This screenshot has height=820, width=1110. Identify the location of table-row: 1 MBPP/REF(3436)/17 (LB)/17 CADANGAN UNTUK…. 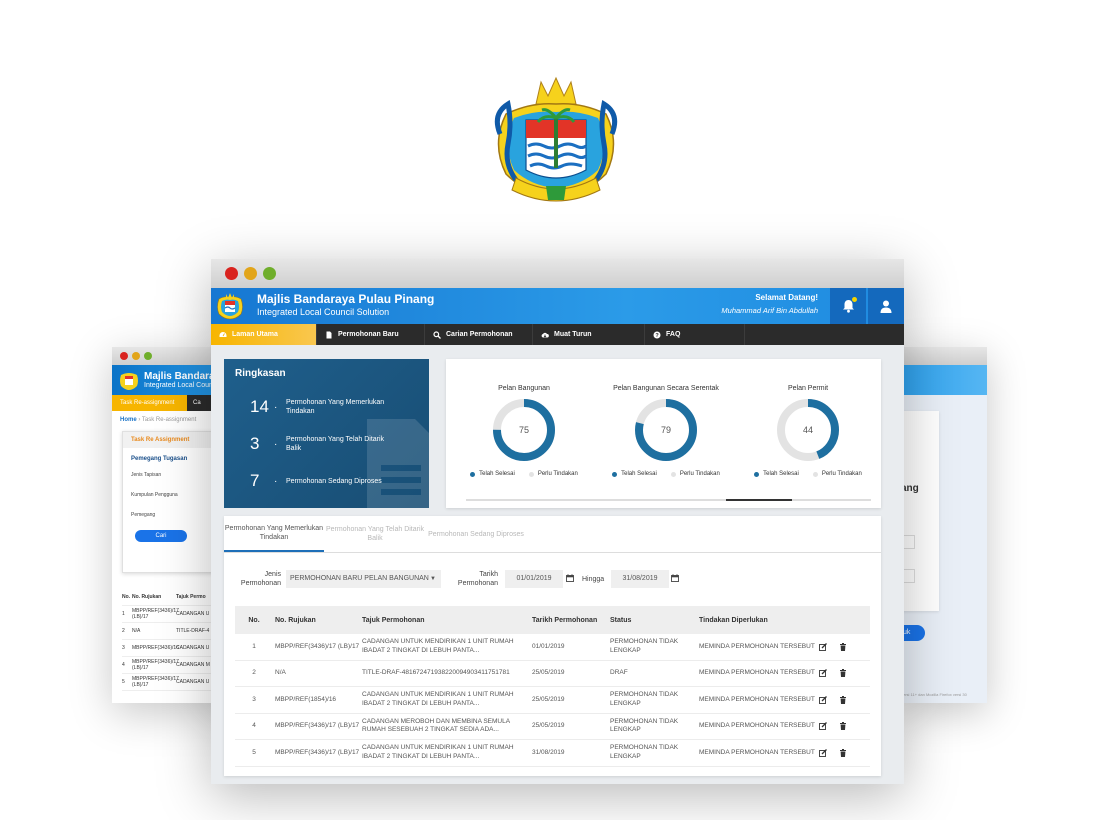
(552, 647).